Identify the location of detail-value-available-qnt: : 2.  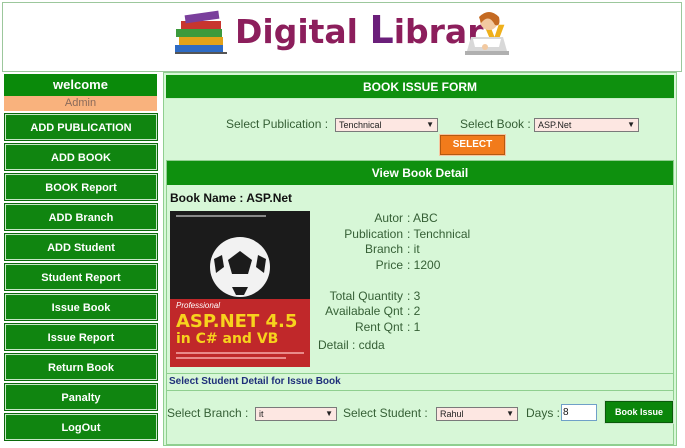
(414, 311).